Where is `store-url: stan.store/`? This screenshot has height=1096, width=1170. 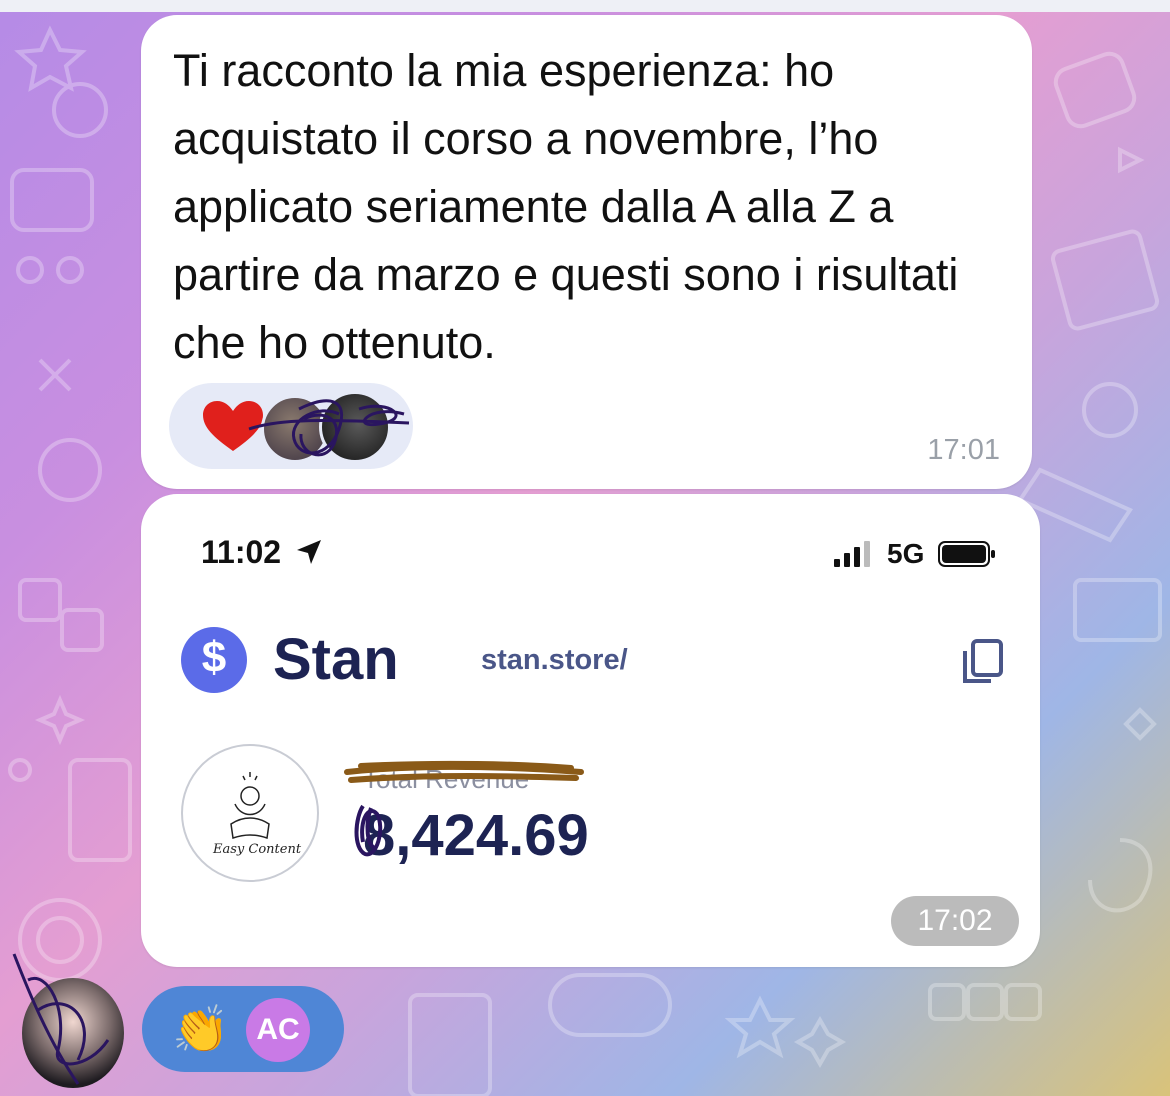 store-url: stan.store/ is located at coordinates (554, 660).